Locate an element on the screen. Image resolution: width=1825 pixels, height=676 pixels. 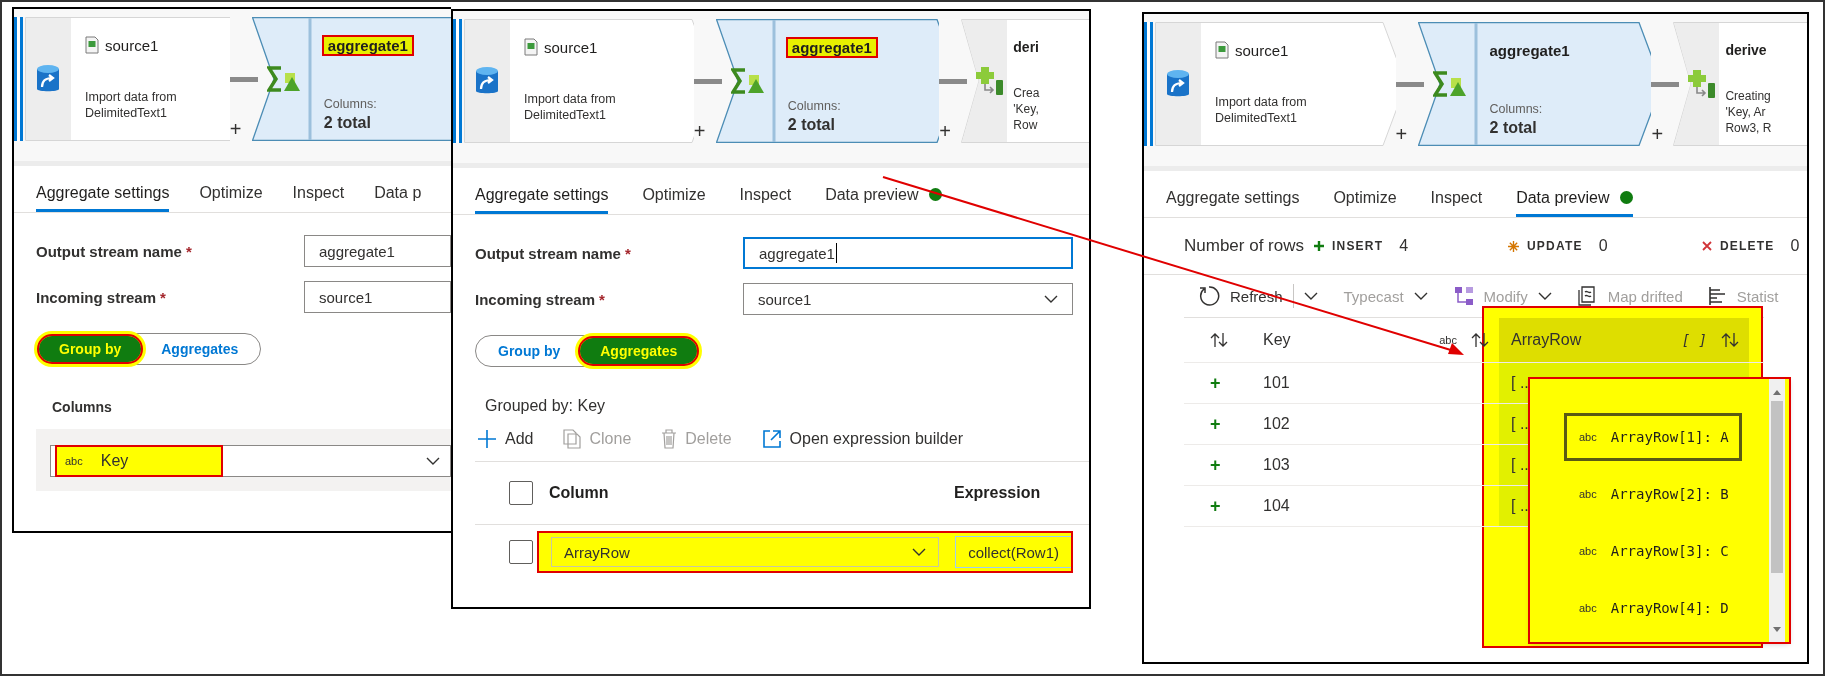
node-description: Import data from DelimitedText1 is located at coordinates (131, 105).